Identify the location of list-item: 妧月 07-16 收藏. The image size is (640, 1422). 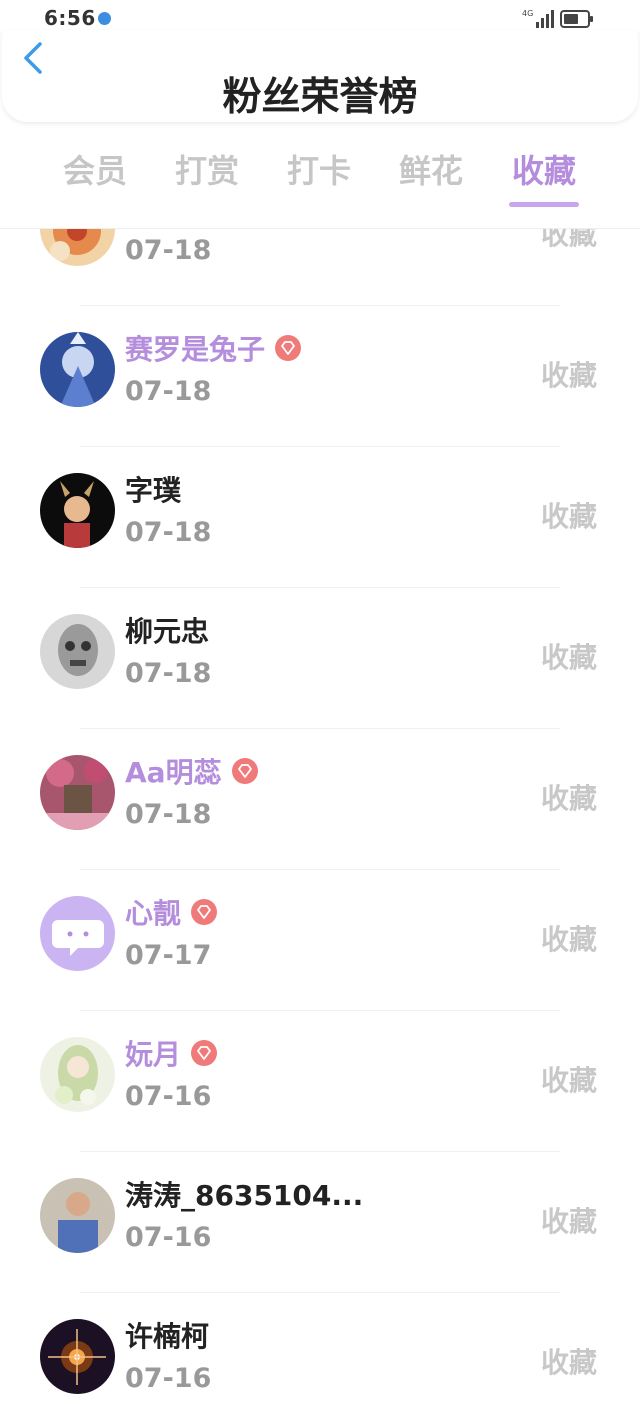
(320, 1081).